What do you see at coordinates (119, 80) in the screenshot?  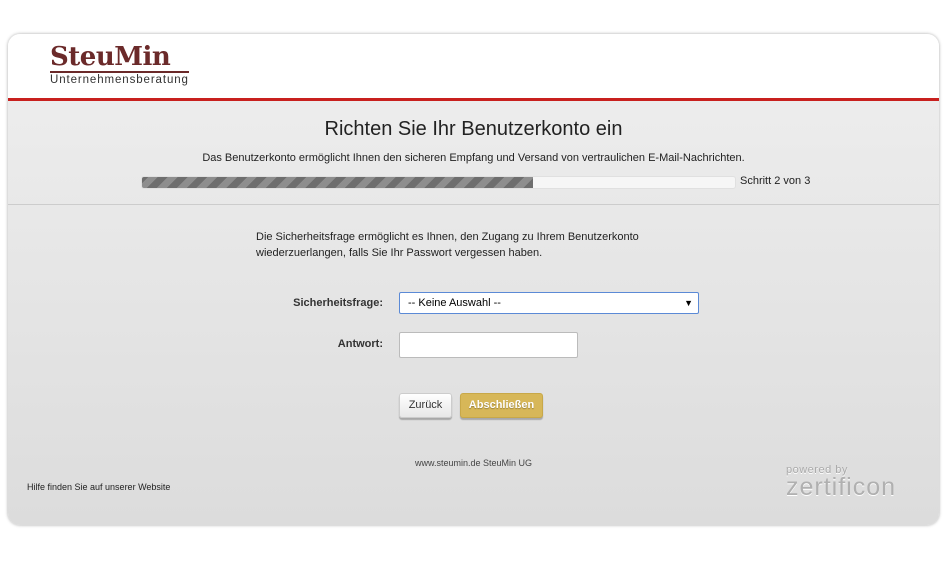 I see `logo-tagline: Unternehmensberatung` at bounding box center [119, 80].